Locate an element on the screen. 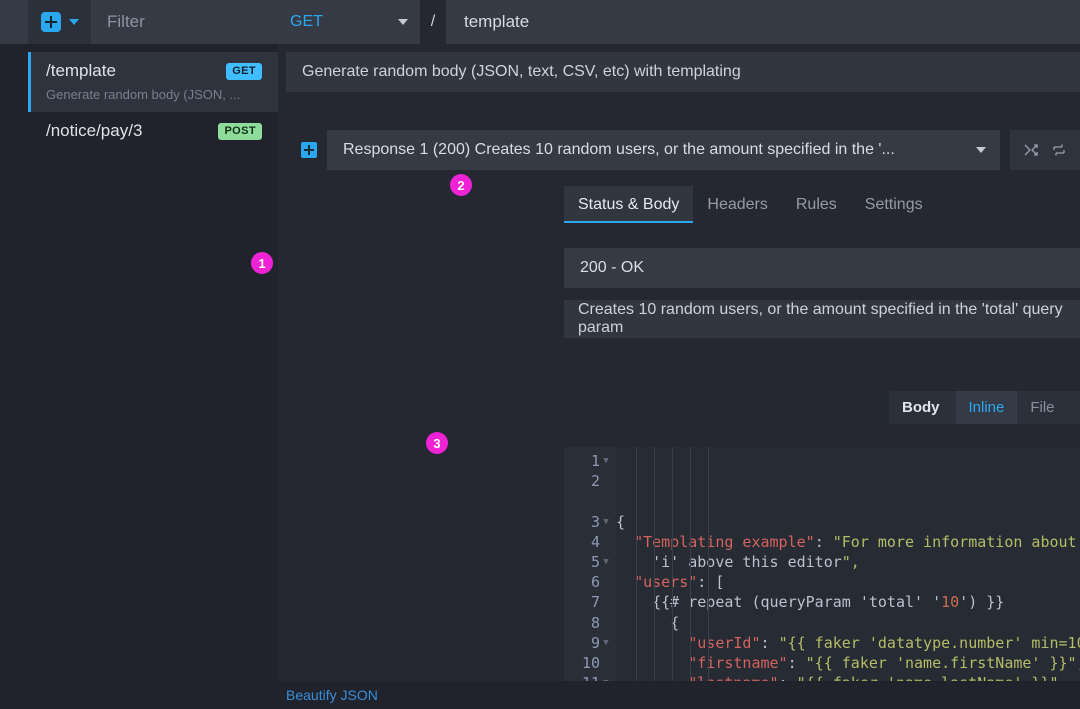  rail-top-spacer is located at coordinates (14, 22).